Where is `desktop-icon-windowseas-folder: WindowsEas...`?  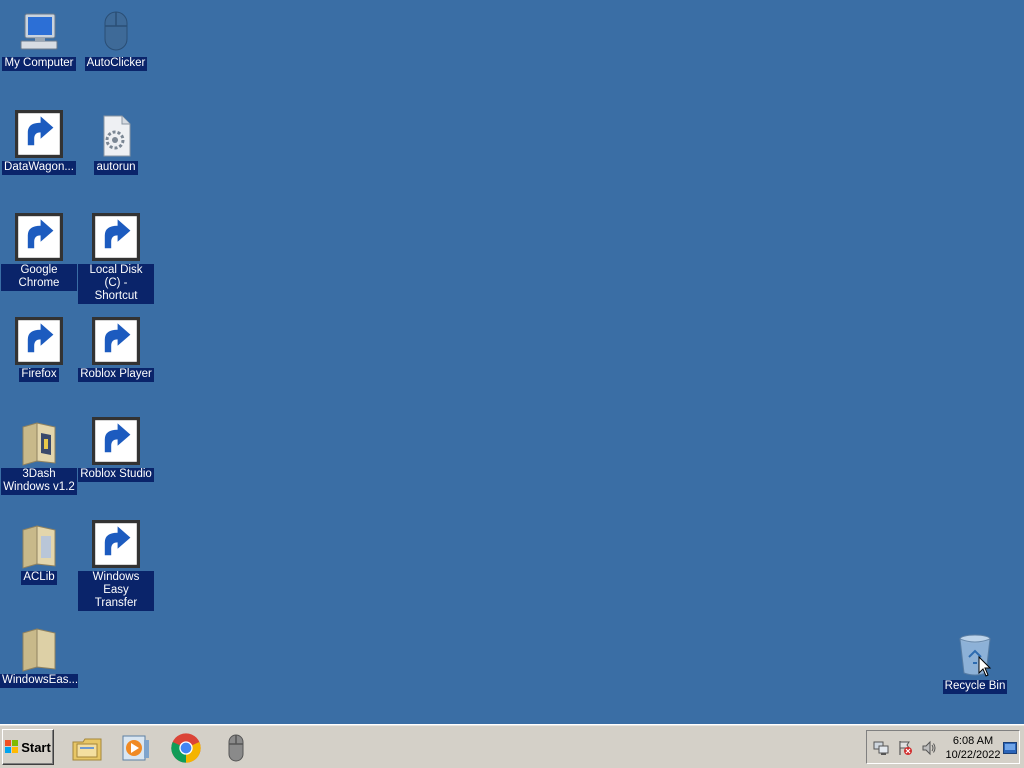
desktop-icon-windowseas-folder: WindowsEas... is located at coordinates (39, 656).